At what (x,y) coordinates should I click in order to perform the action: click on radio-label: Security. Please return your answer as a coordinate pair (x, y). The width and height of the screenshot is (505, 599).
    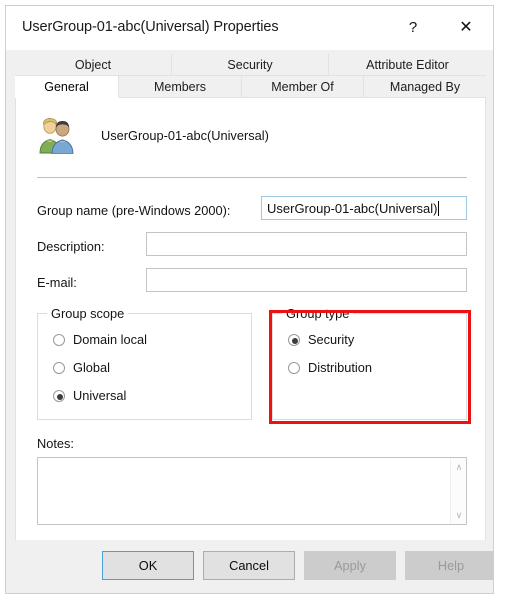
    Looking at the image, I should click on (331, 339).